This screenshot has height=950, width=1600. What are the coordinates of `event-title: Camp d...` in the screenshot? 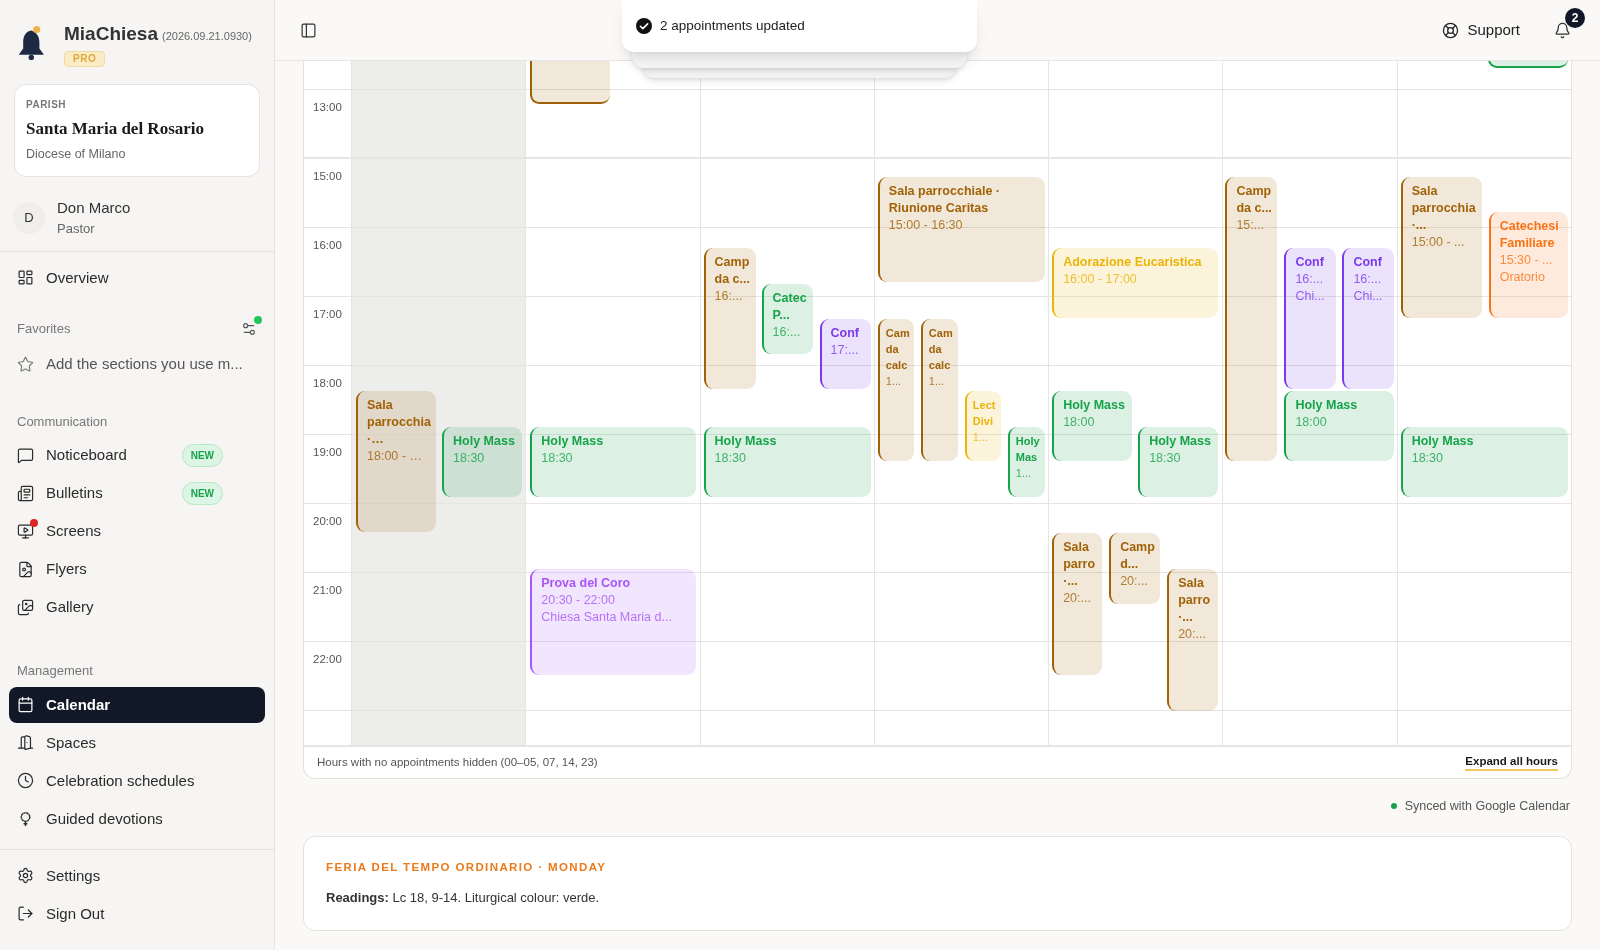 It's located at (1138, 556).